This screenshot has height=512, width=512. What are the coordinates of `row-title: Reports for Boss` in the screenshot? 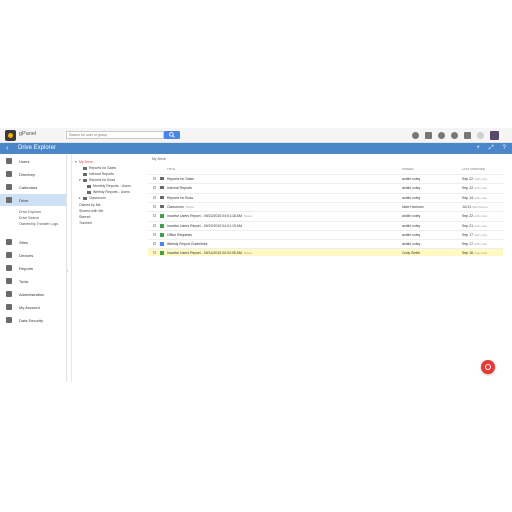 It's located at (180, 198).